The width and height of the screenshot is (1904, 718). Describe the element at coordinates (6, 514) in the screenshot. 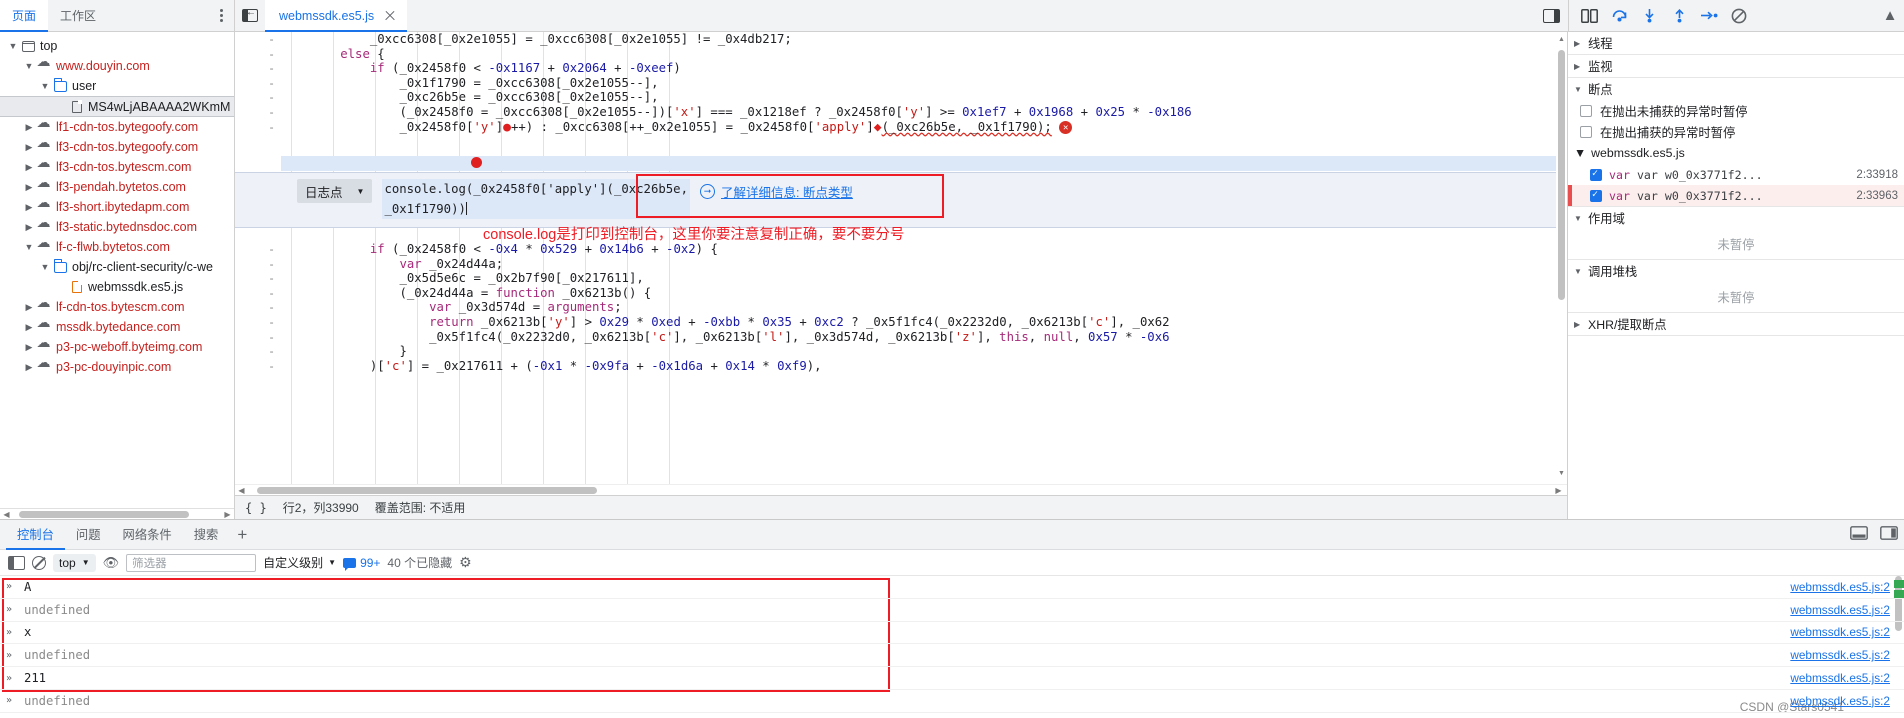

I see `scroll-left-icon: ◀` at that location.